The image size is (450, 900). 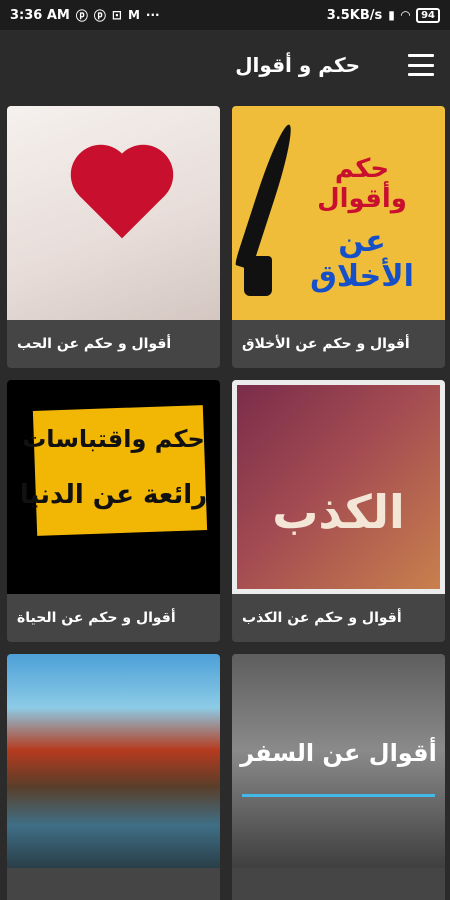 What do you see at coordinates (428, 15) in the screenshot?
I see `battery-icon: 94` at bounding box center [428, 15].